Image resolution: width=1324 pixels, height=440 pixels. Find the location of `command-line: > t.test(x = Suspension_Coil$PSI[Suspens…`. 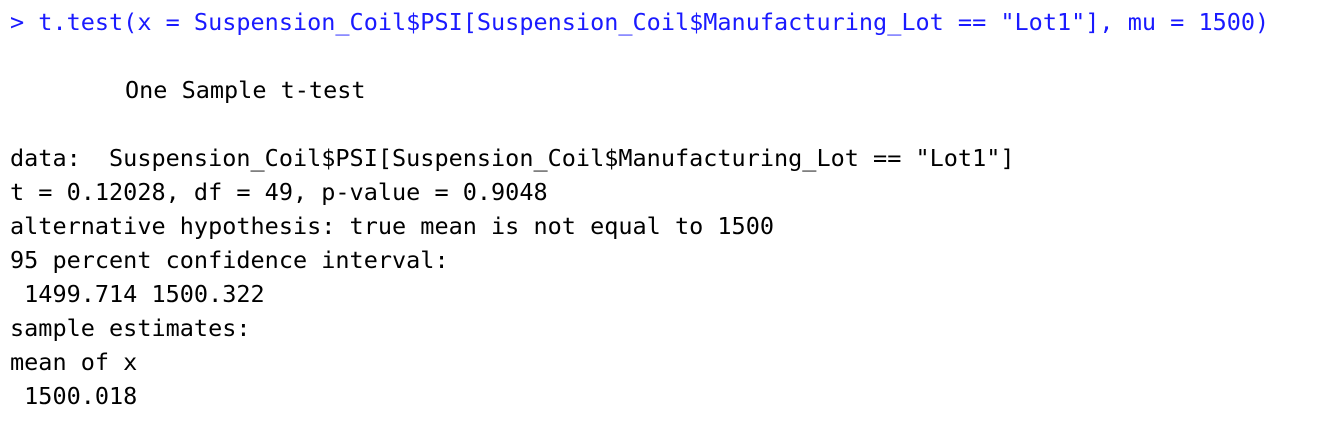

command-line: > t.test(x = Suspension_Coil$PSI[Suspens… is located at coordinates (660, 22).